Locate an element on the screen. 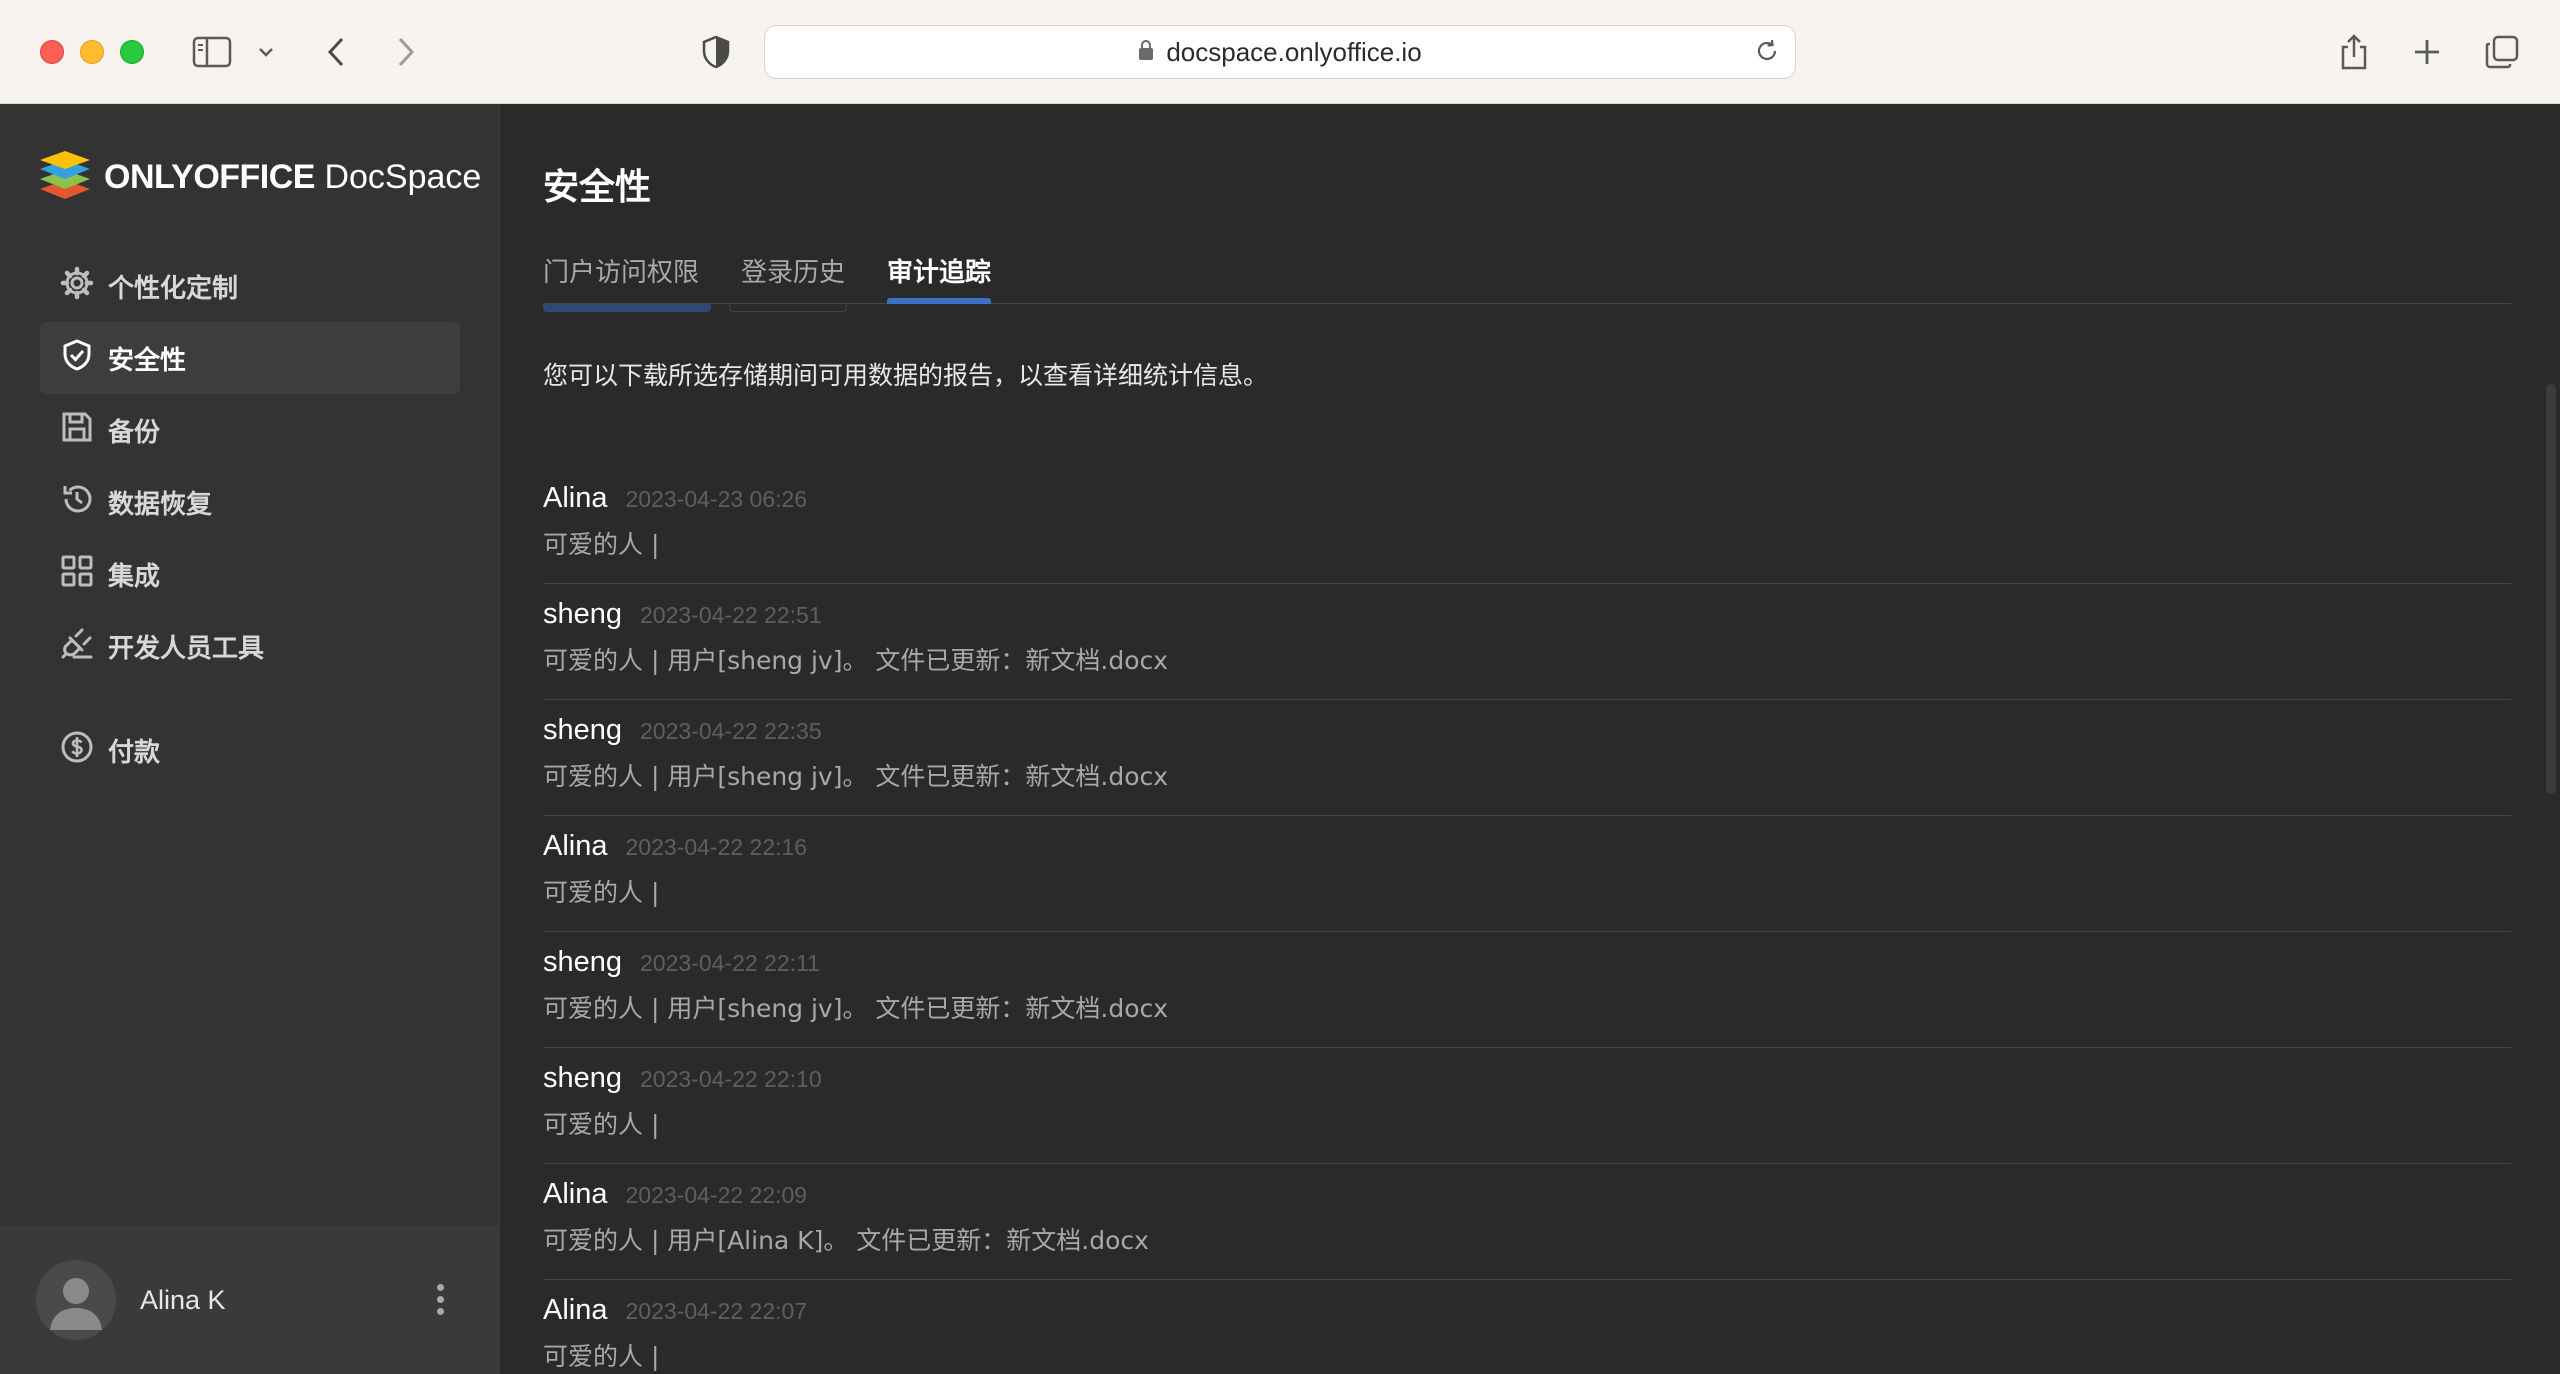 This screenshot has width=2560, height=1374. sidebar-item-payments: 付款 is located at coordinates (250, 750).